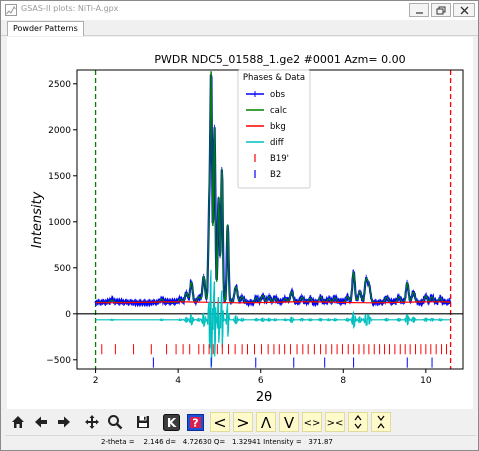 This screenshot has height=451, width=479. Describe the element at coordinates (261, 381) in the screenshot. I see `x-tick-label: 6` at that location.